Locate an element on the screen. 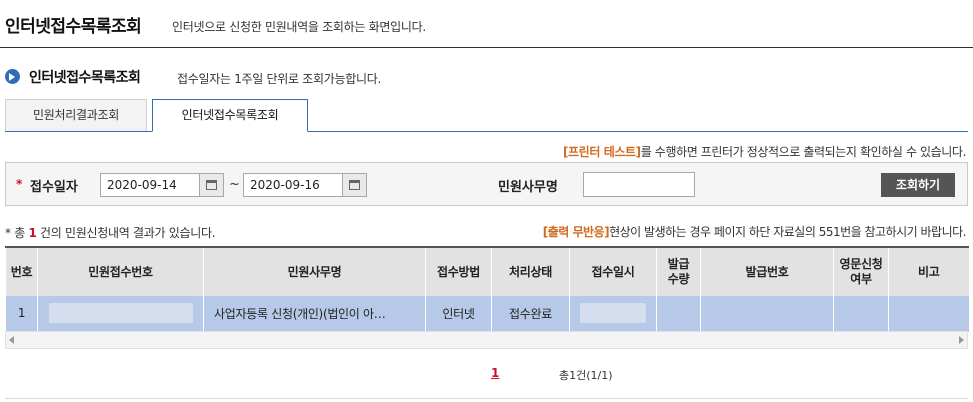  col-header-english-line1: 영문신청 is located at coordinates (861, 264).